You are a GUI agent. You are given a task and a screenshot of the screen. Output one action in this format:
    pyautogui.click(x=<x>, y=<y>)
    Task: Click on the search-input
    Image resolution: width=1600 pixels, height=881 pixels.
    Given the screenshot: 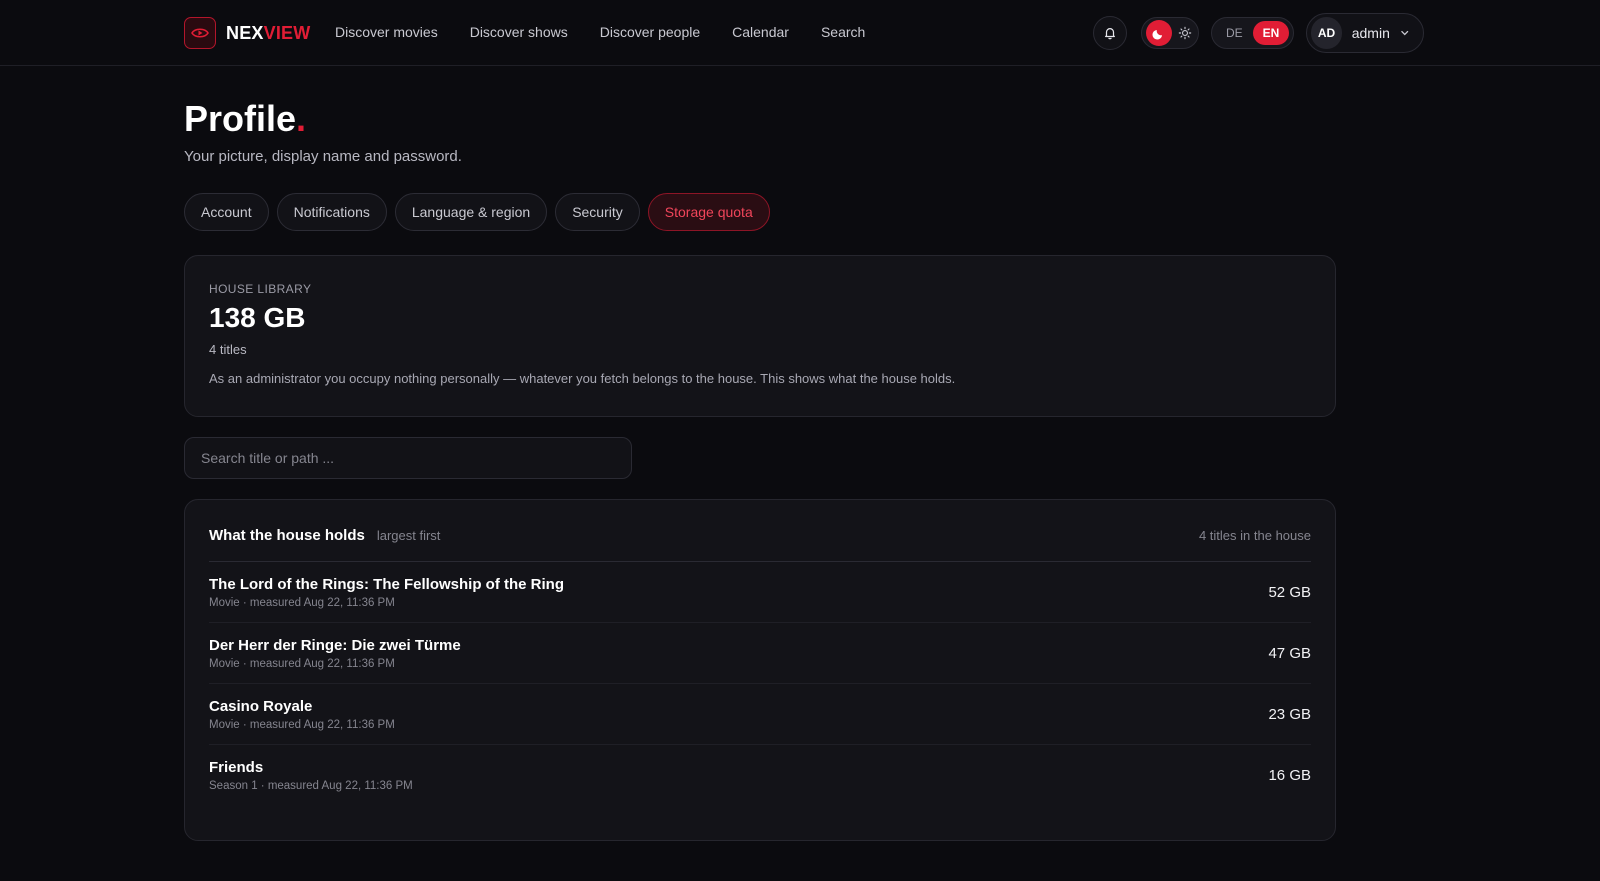 What is the action you would take?
    pyautogui.click(x=408, y=458)
    